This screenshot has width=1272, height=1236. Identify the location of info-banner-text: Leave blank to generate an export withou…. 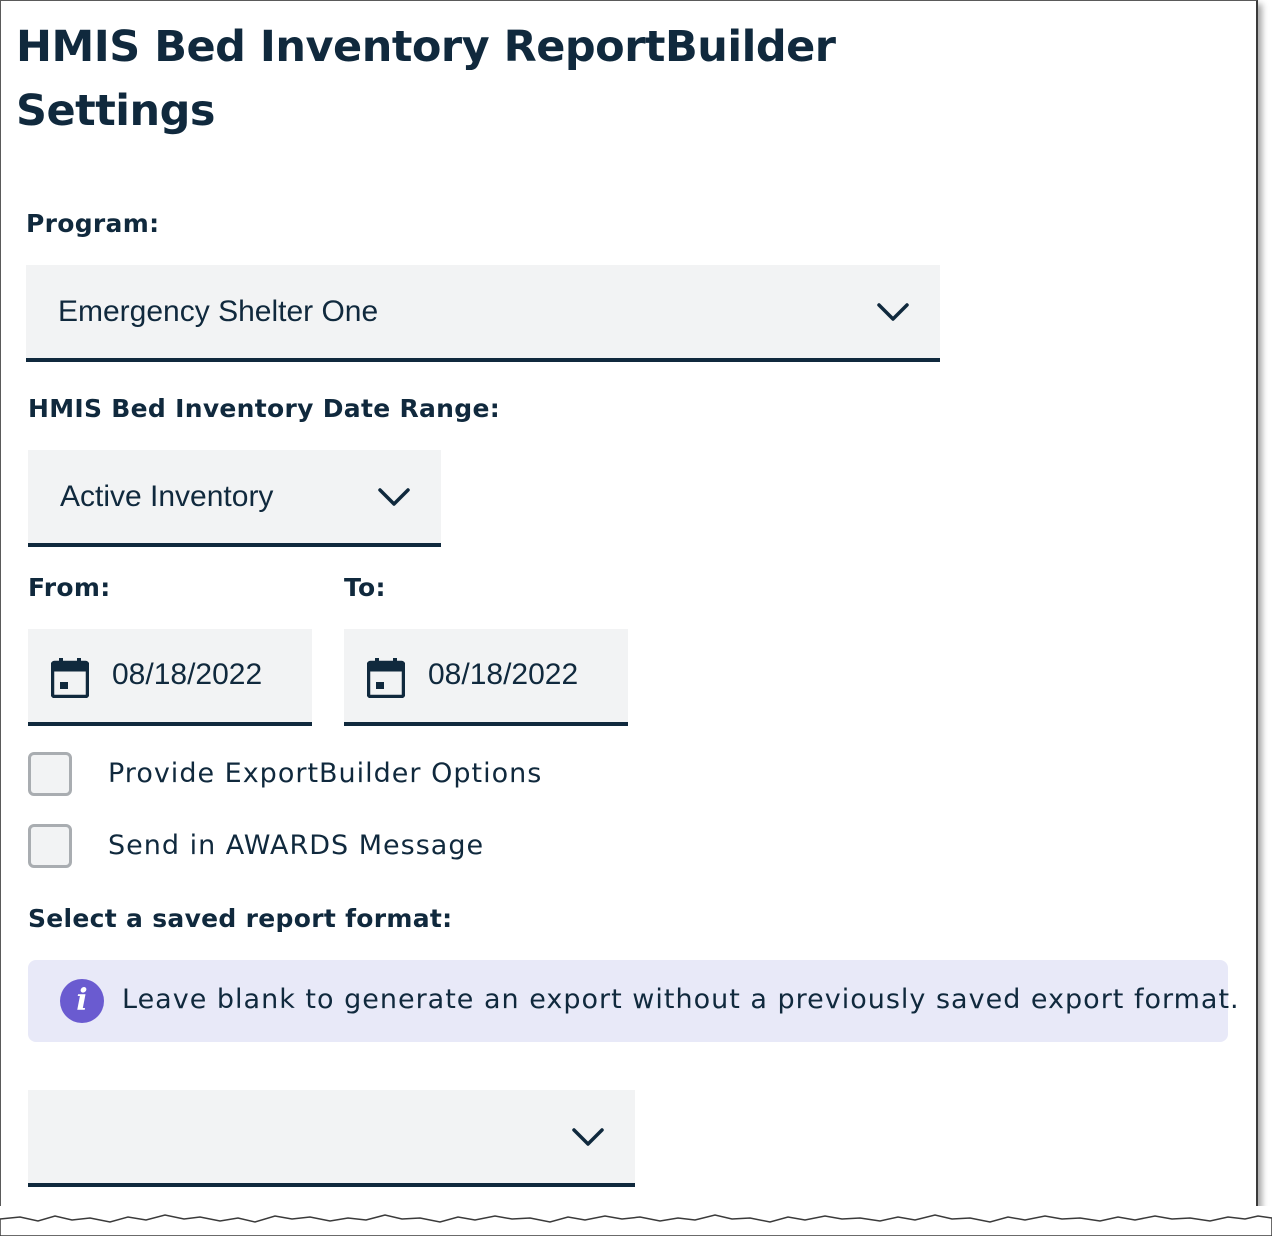
(681, 999).